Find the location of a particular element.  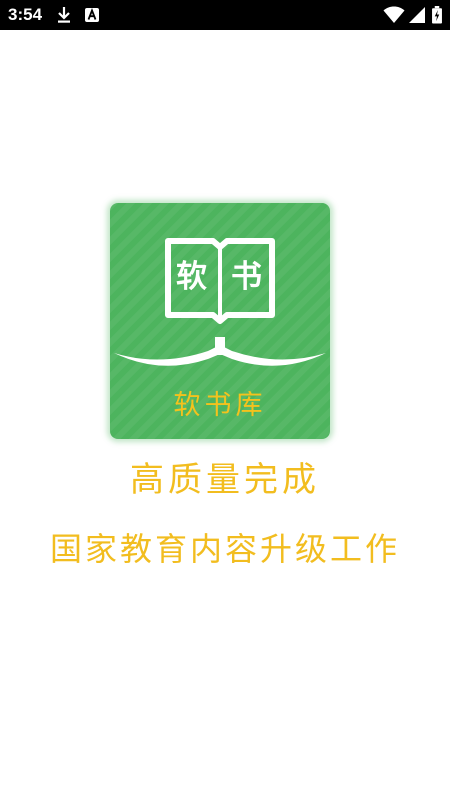

app-name: 软书库 is located at coordinates (220, 405).